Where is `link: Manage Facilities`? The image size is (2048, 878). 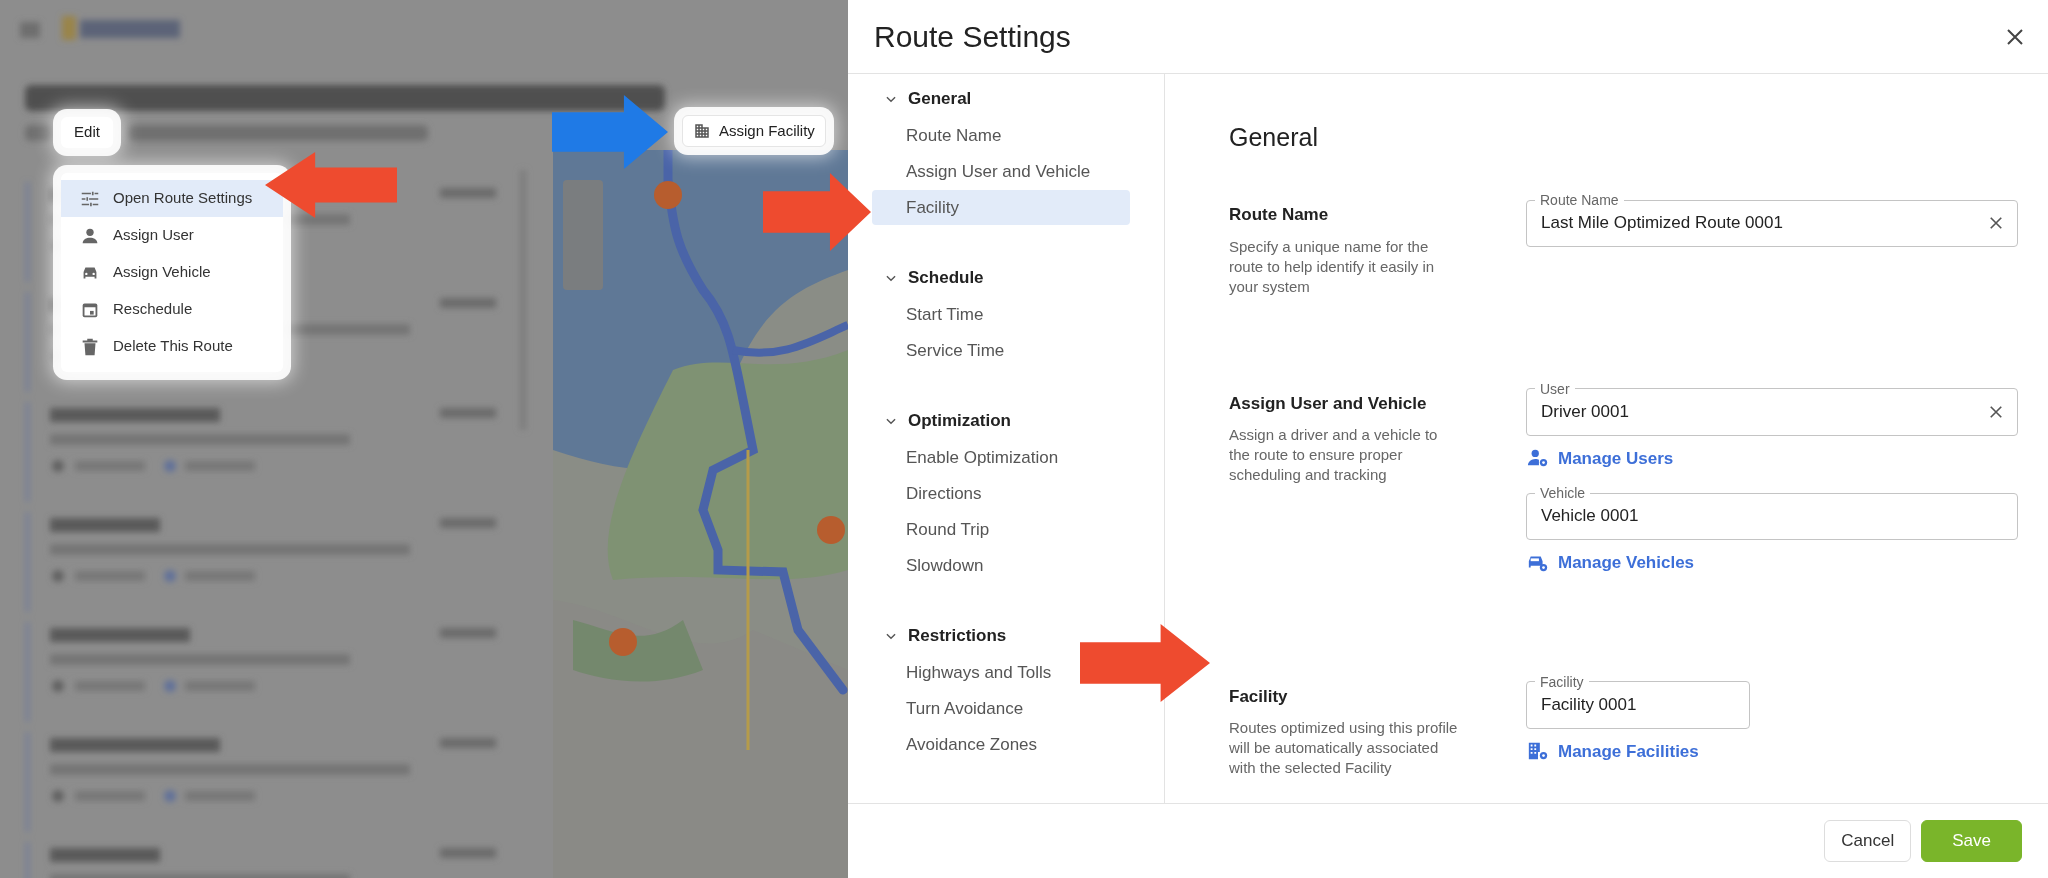
link: Manage Facilities is located at coordinates (1612, 751).